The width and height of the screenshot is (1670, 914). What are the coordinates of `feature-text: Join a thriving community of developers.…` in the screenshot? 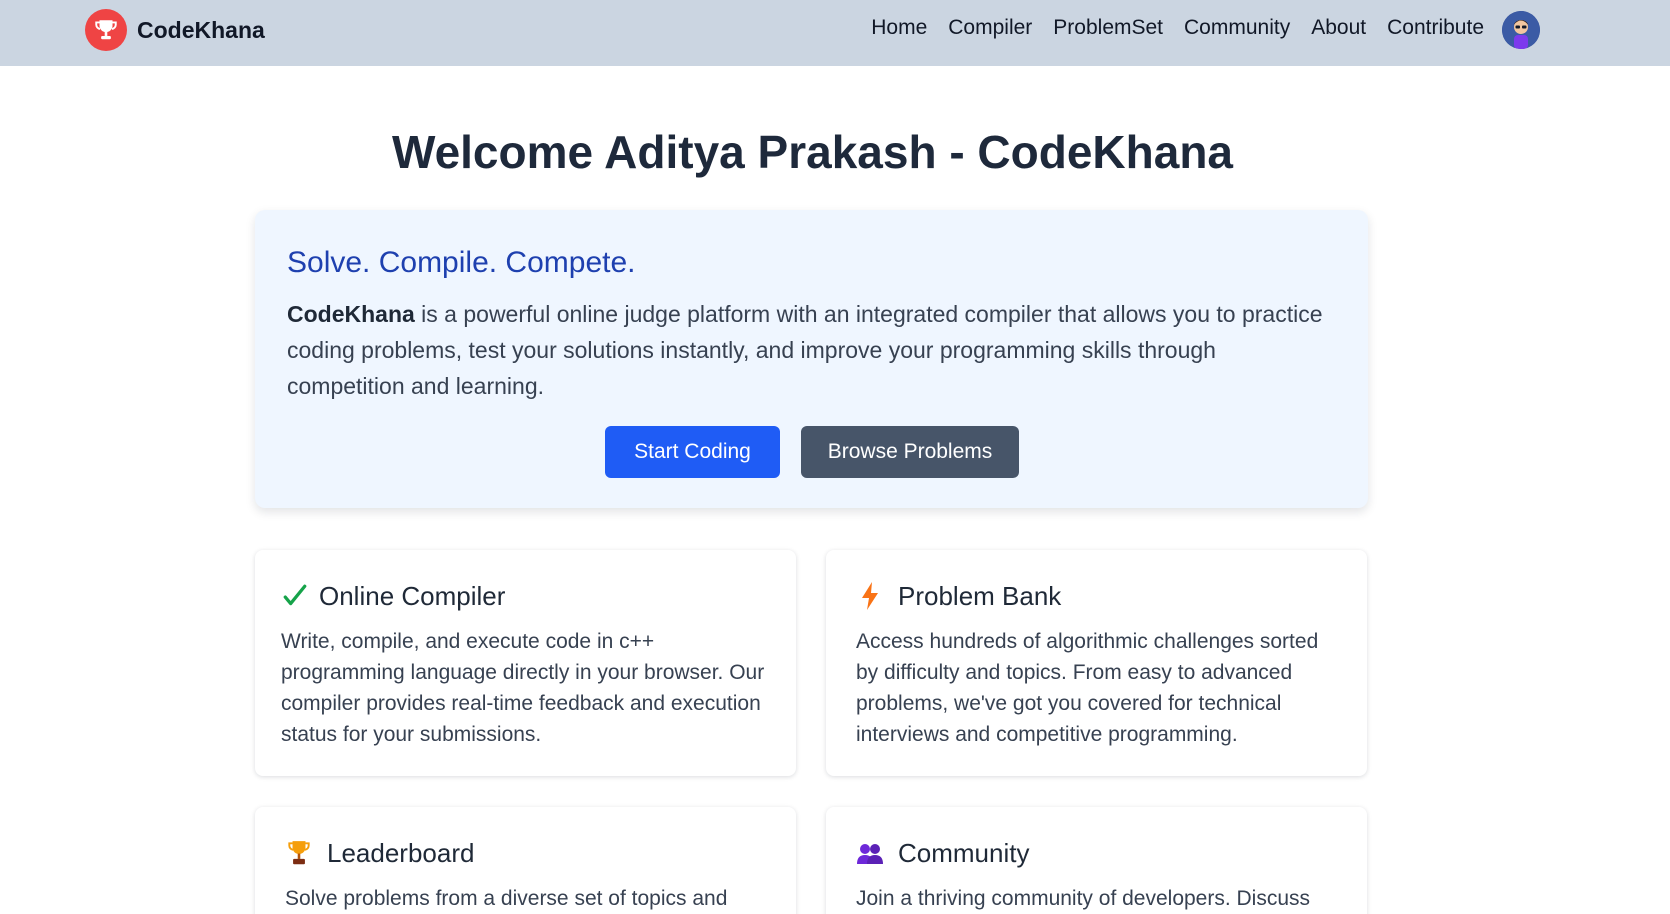 It's located at (1083, 898).